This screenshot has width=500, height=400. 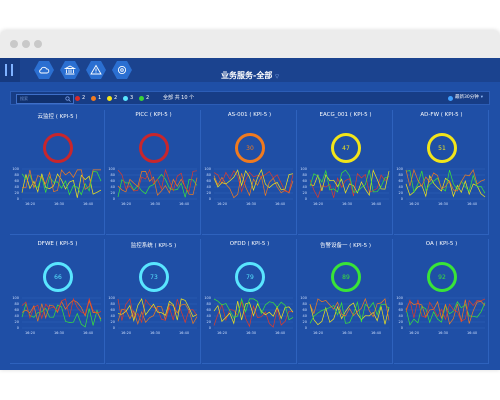 I want to click on kpi-card-title: 云监控 ( KPI-5 ), so click(x=57, y=117).